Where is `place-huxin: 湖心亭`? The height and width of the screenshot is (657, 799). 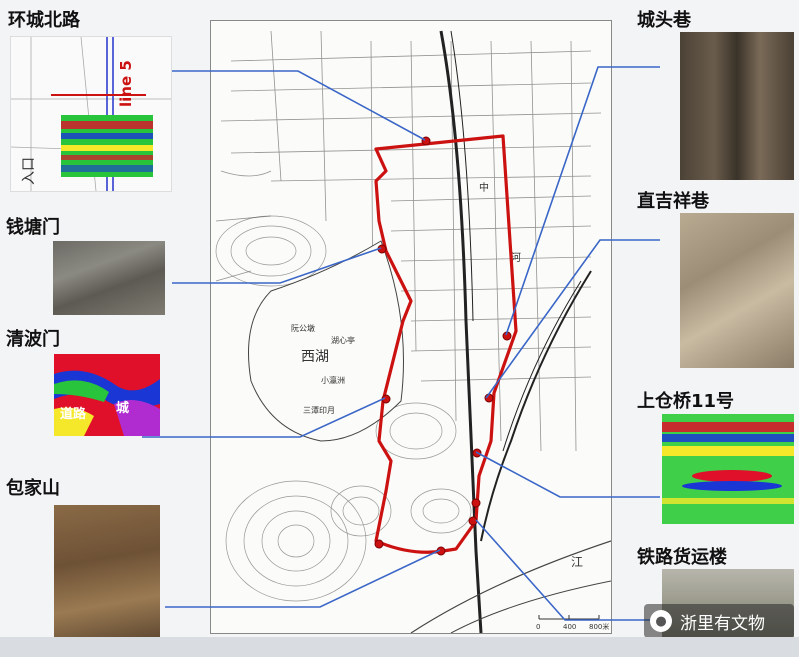
place-huxin: 湖心亭 is located at coordinates (343, 340).